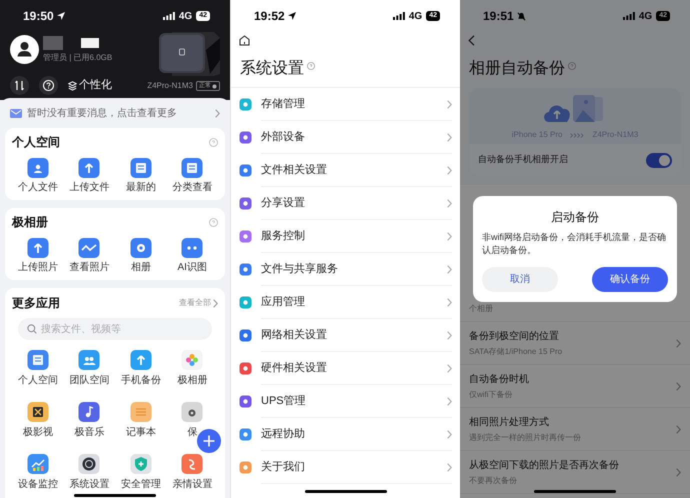 The height and width of the screenshot is (498, 690). What do you see at coordinates (192, 464) in the screenshot?
I see `loop-icon` at bounding box center [192, 464].